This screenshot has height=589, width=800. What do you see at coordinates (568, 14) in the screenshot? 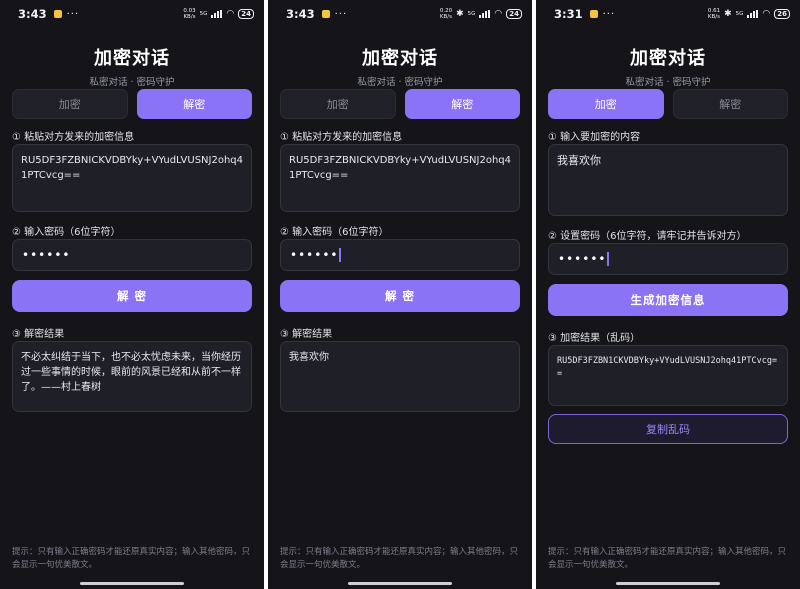
I see `status-time: 3:31` at bounding box center [568, 14].